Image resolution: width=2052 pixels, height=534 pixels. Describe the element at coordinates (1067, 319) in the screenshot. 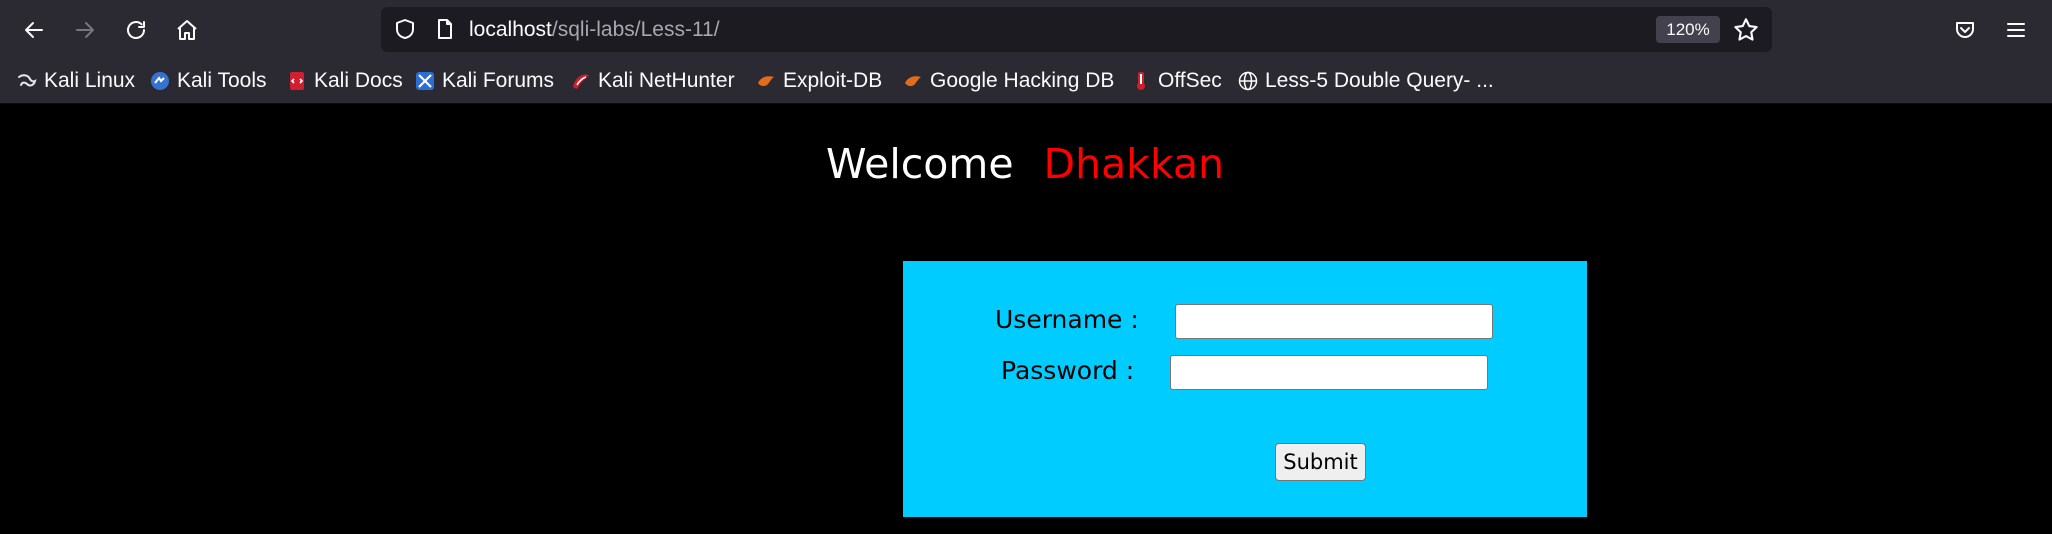

I see `username-label: Username :` at that location.